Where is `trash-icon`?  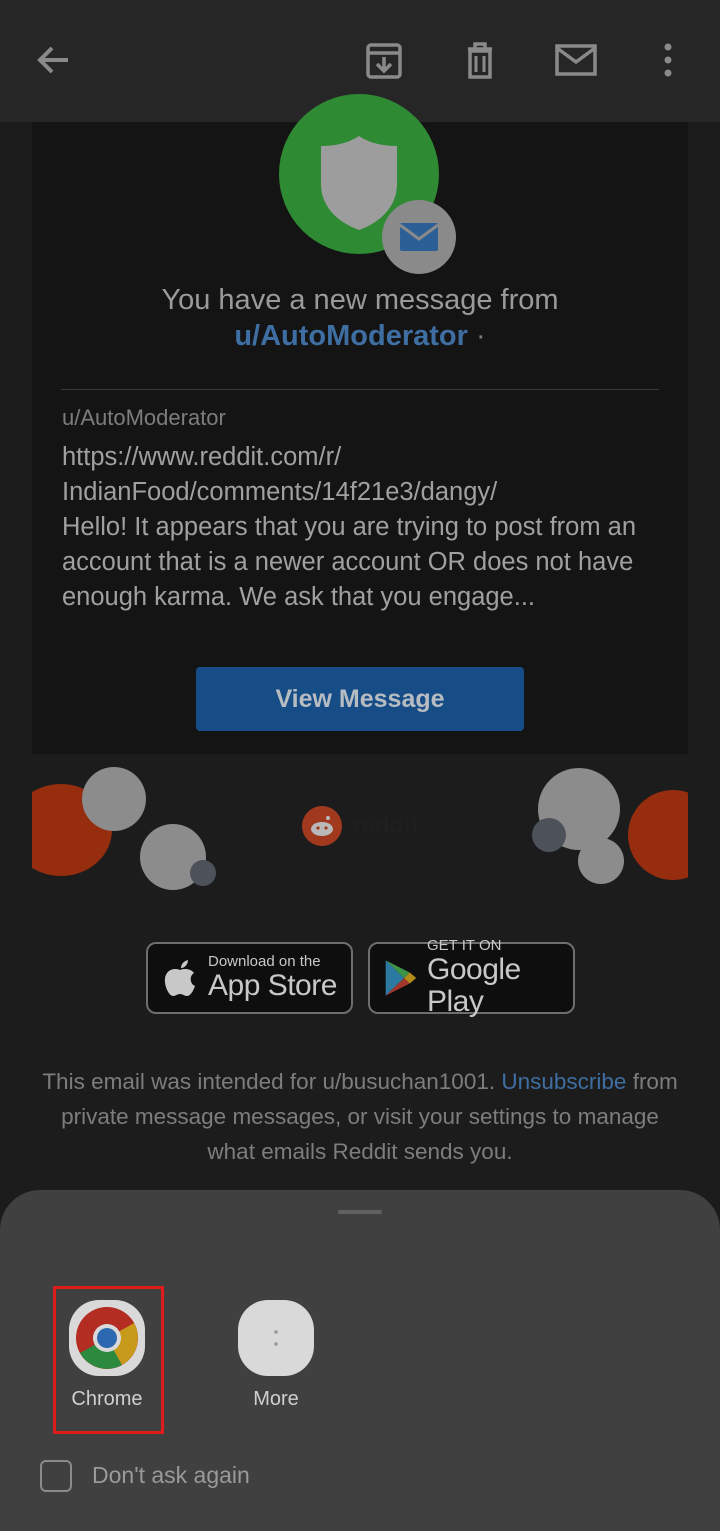 trash-icon is located at coordinates (480, 60).